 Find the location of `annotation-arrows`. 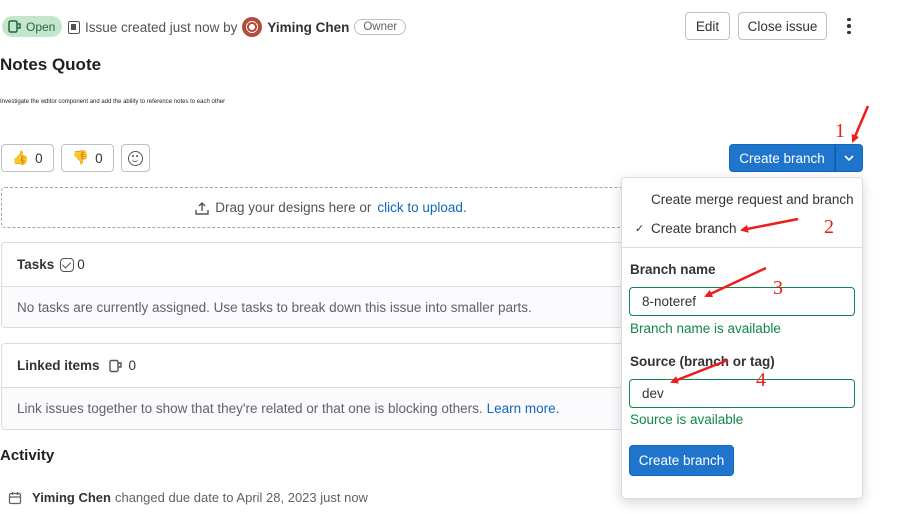

annotation-arrows is located at coordinates (770, 244).